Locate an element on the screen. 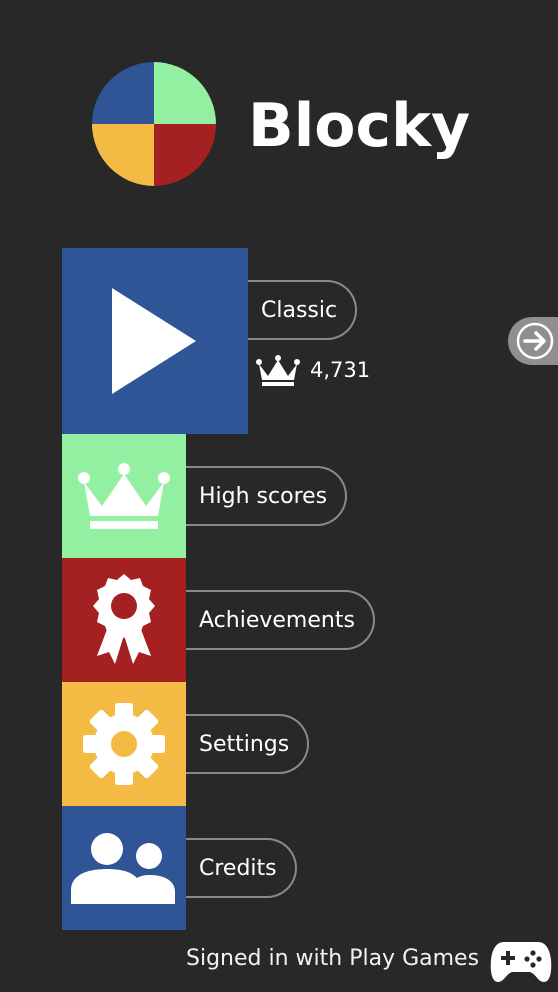 The width and height of the screenshot is (558, 992). logo-icon is located at coordinates (154, 124).